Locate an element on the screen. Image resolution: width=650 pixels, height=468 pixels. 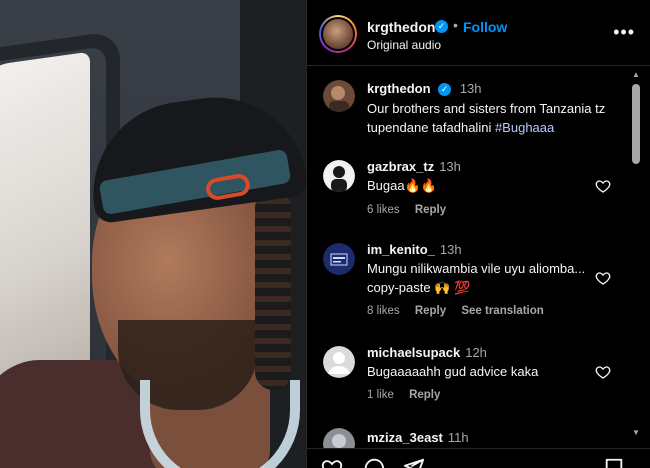
comment-icon is located at coordinates (374, 462).